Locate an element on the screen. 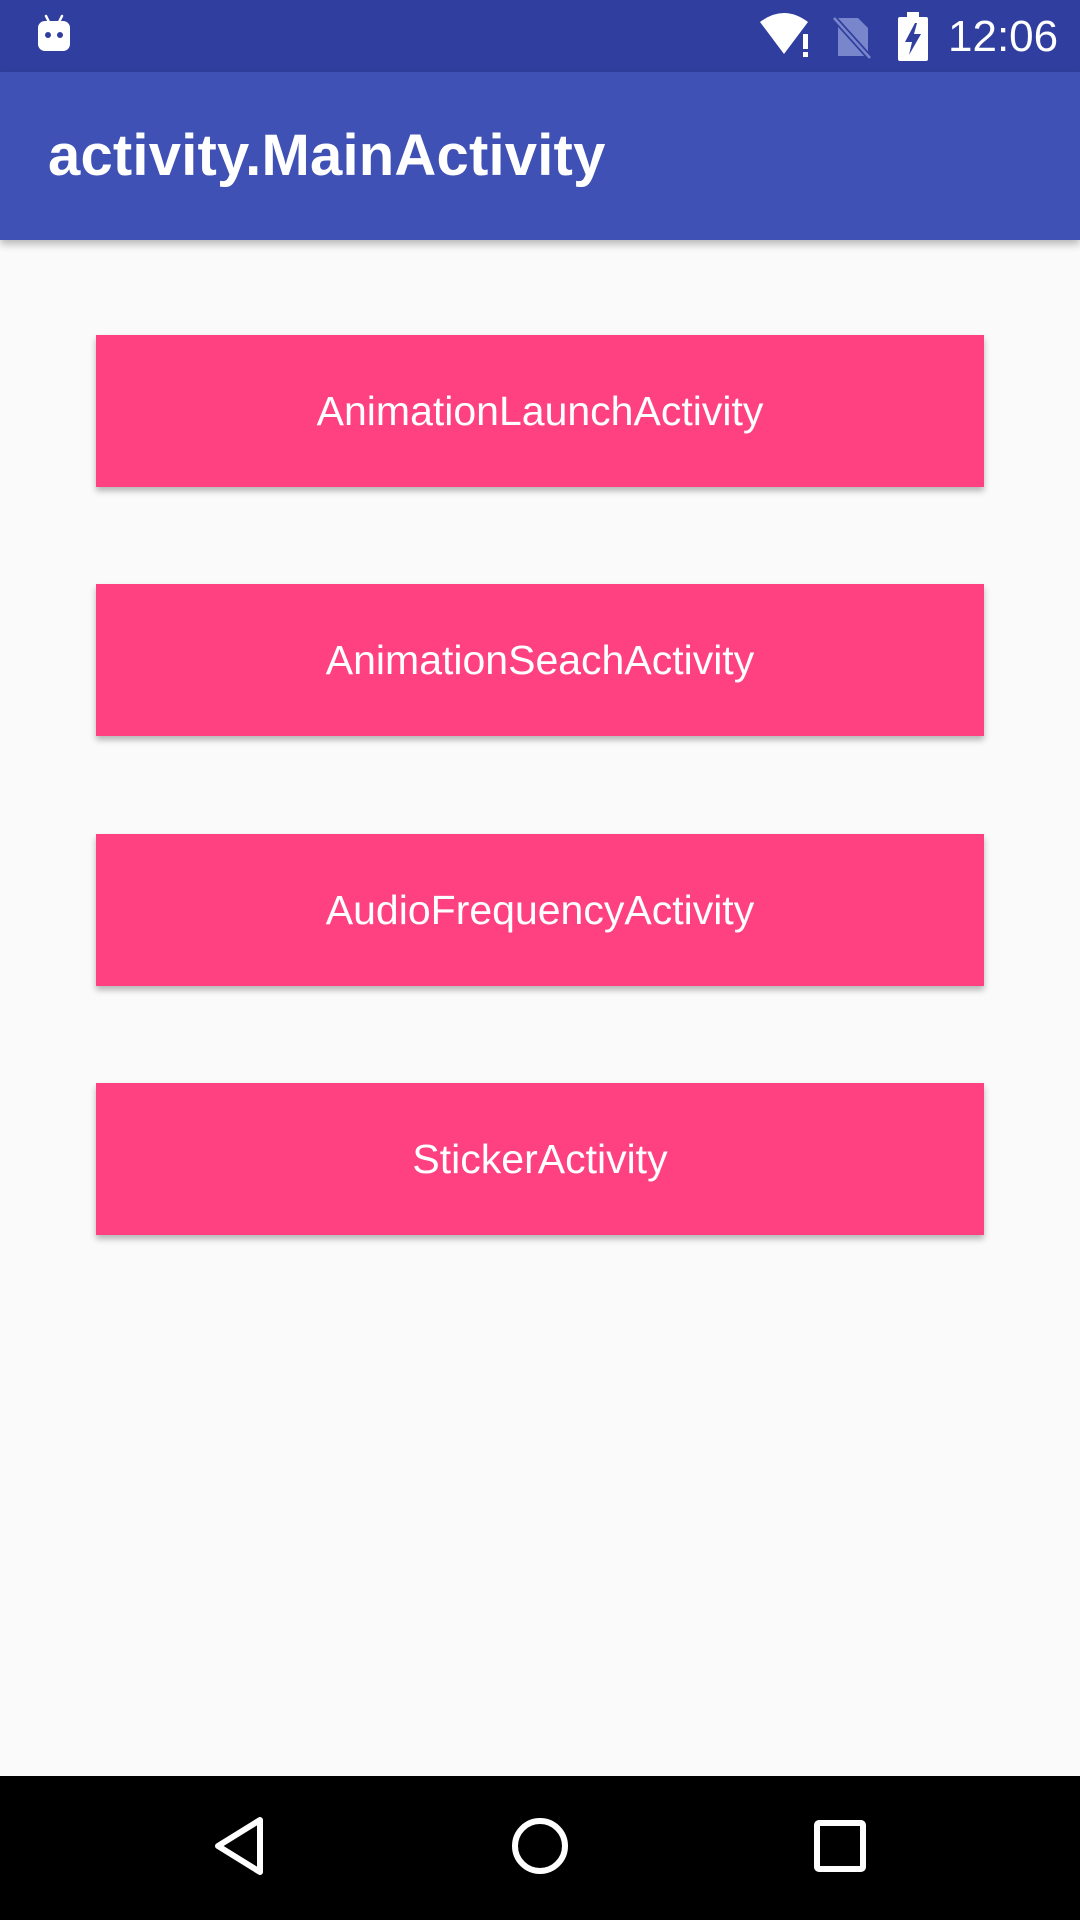  home-icon is located at coordinates (540, 1848).